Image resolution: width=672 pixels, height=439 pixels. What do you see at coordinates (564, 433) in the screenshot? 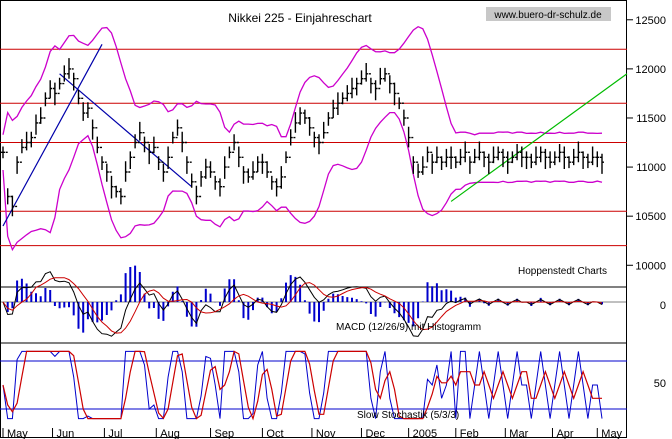
I see `month-label: Apr` at bounding box center [564, 433].